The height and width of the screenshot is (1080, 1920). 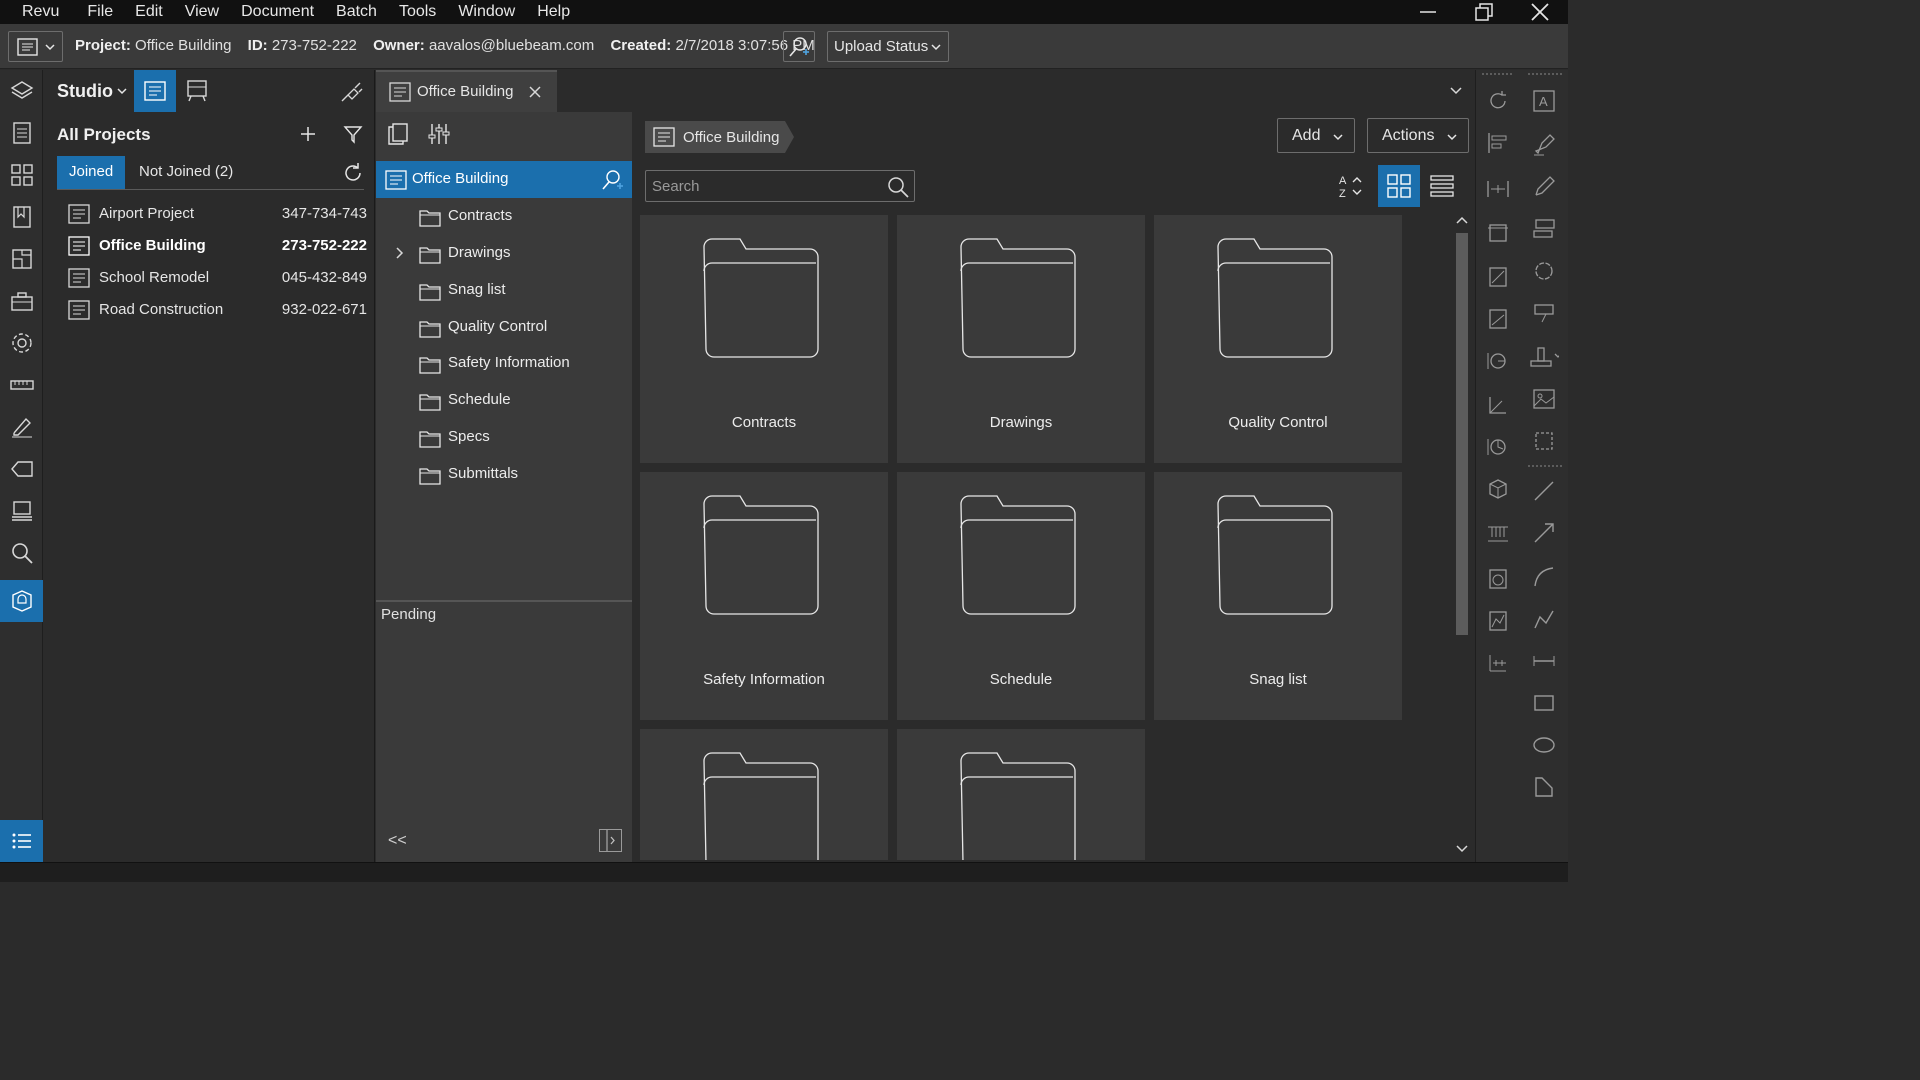 What do you see at coordinates (352, 91) in the screenshot?
I see `studio-signin-button` at bounding box center [352, 91].